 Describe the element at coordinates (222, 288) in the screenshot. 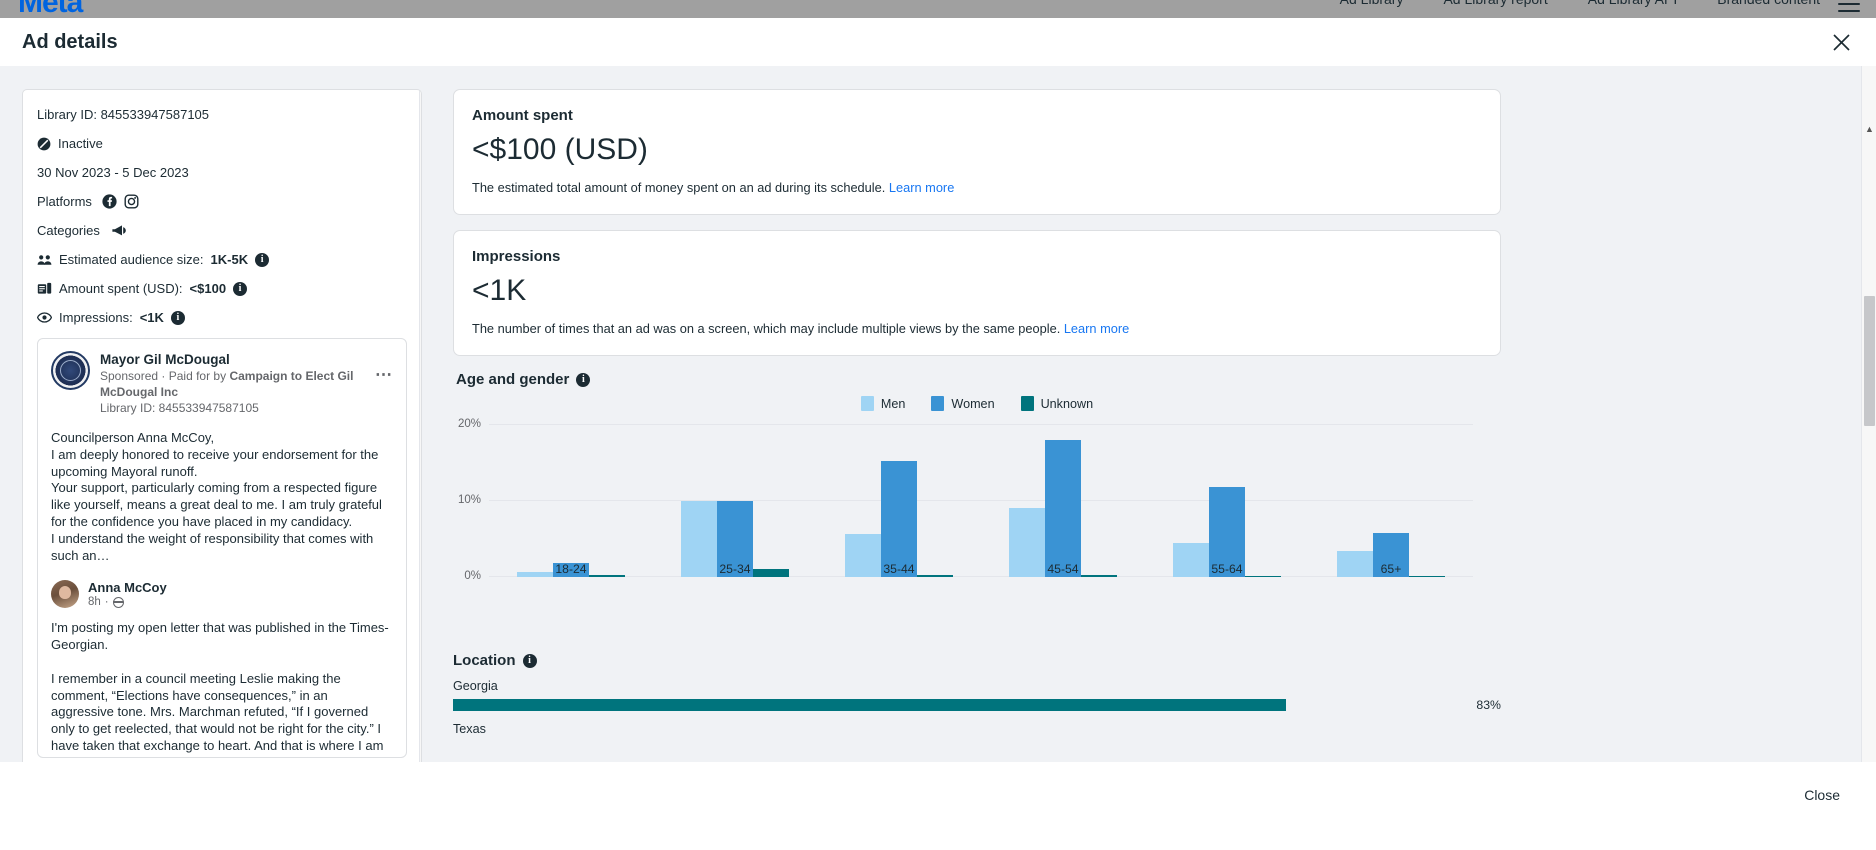

I see `amount-spent-row: Amount spent (USD): <$100 i` at that location.